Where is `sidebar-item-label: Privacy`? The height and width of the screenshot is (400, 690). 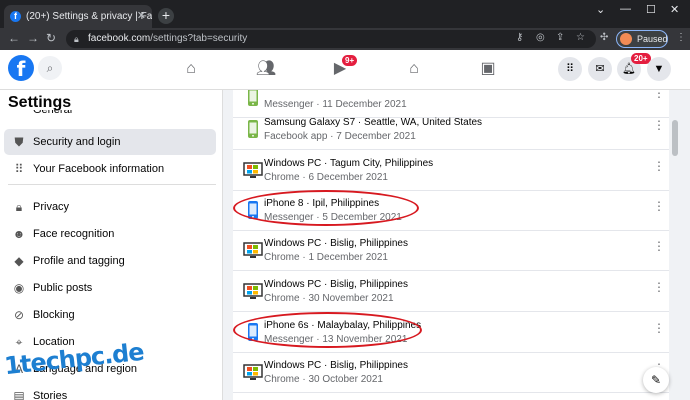
sidebar-item-label: Privacy is located at coordinates (51, 207).